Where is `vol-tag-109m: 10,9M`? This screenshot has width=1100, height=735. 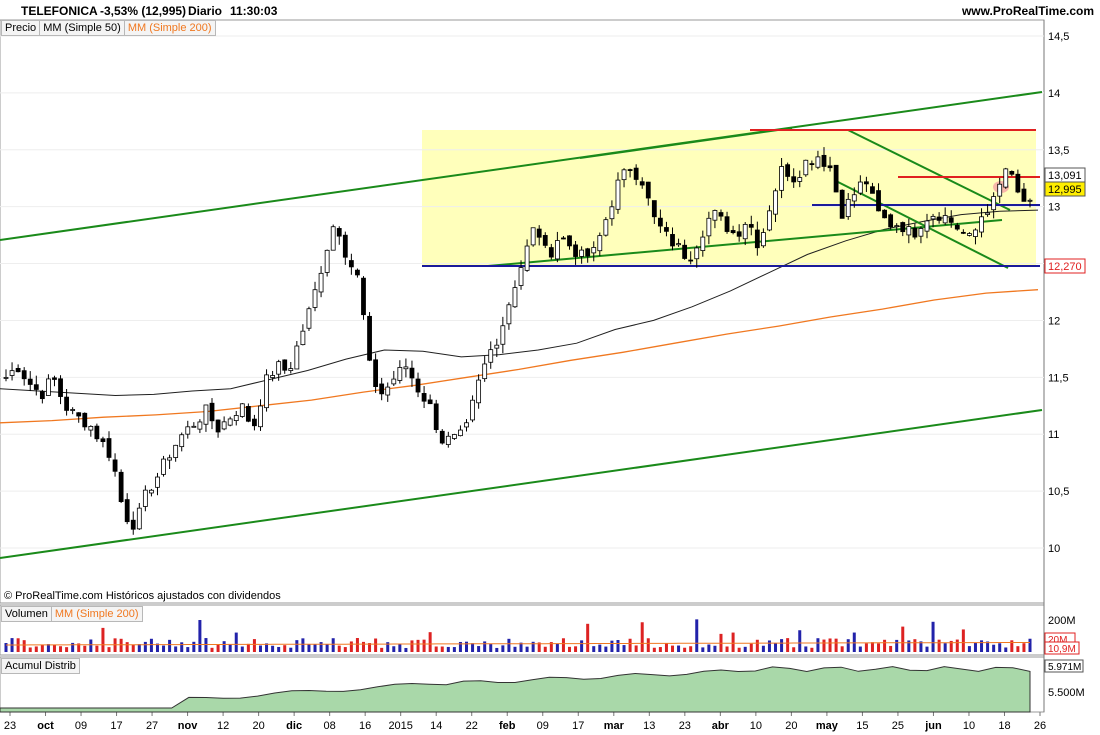 vol-tag-109m: 10,9M is located at coordinates (1062, 649).